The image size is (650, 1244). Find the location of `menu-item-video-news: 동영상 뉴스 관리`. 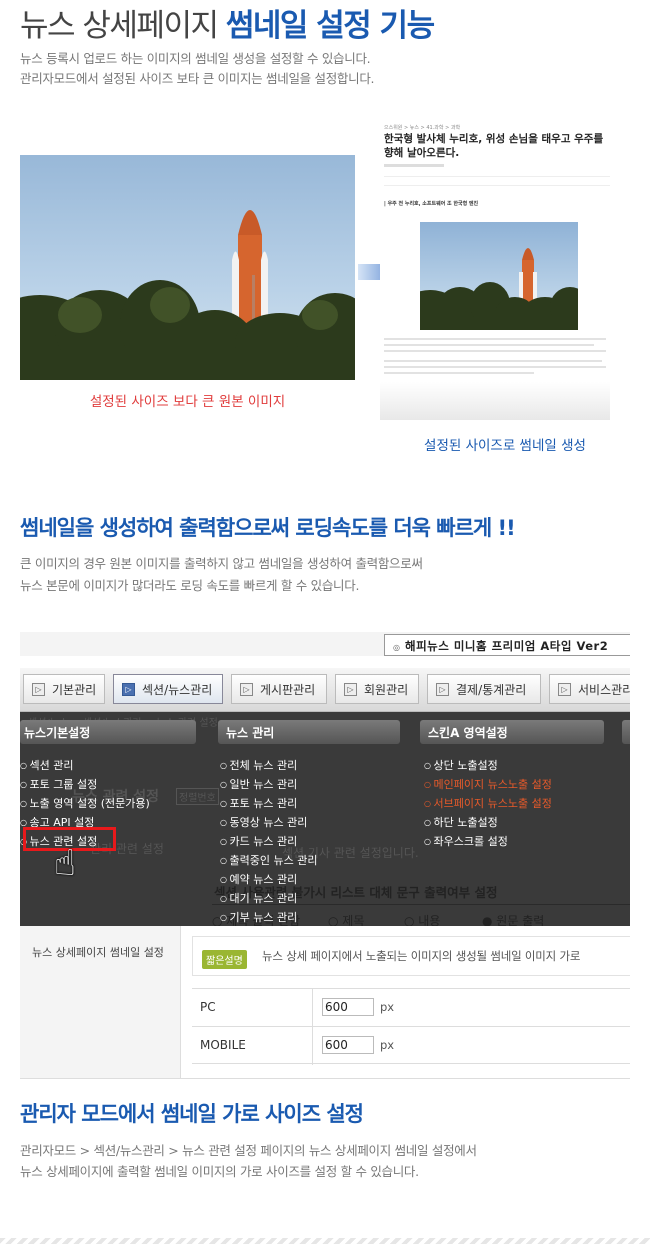

menu-item-video-news: 동영상 뉴스 관리 is located at coordinates (264, 822).